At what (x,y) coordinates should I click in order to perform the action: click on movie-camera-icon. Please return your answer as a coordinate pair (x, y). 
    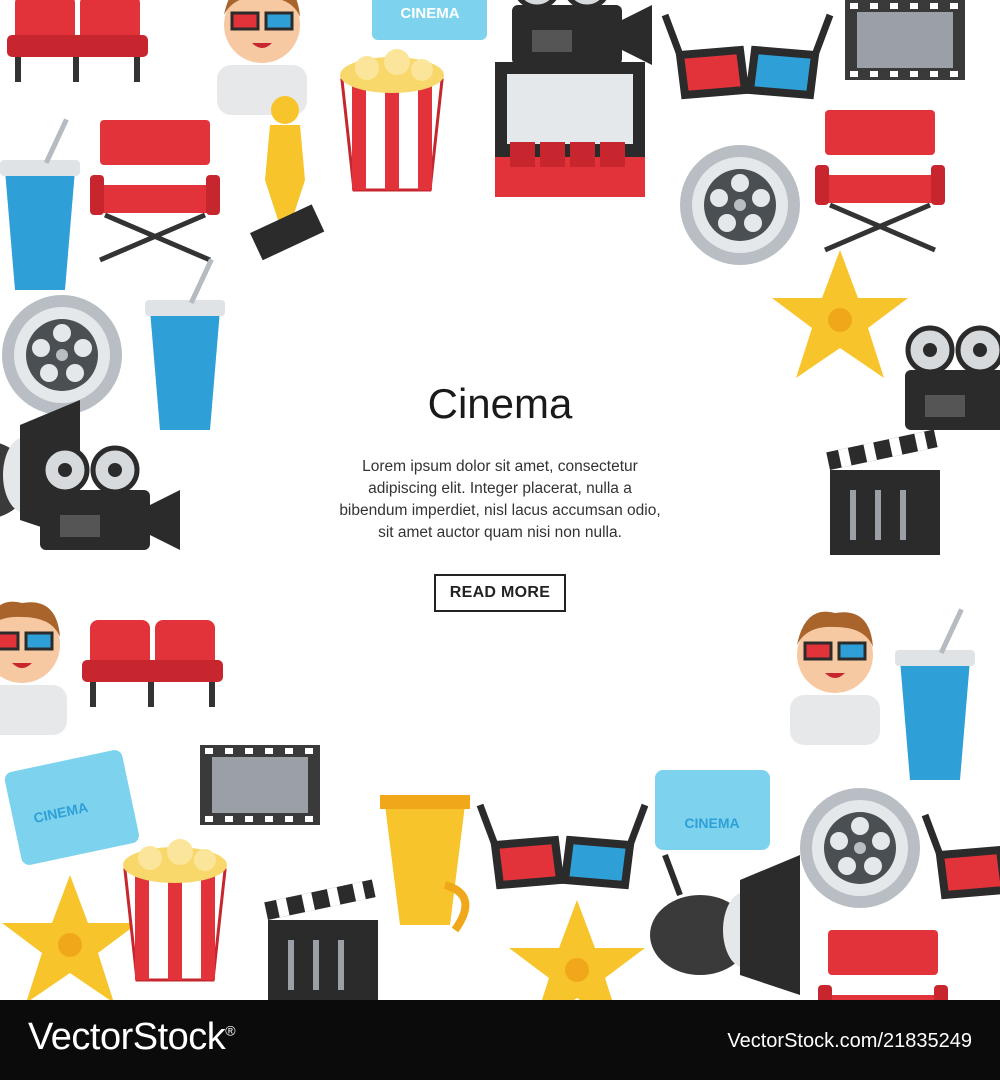
    Looking at the image, I should click on (582, 32).